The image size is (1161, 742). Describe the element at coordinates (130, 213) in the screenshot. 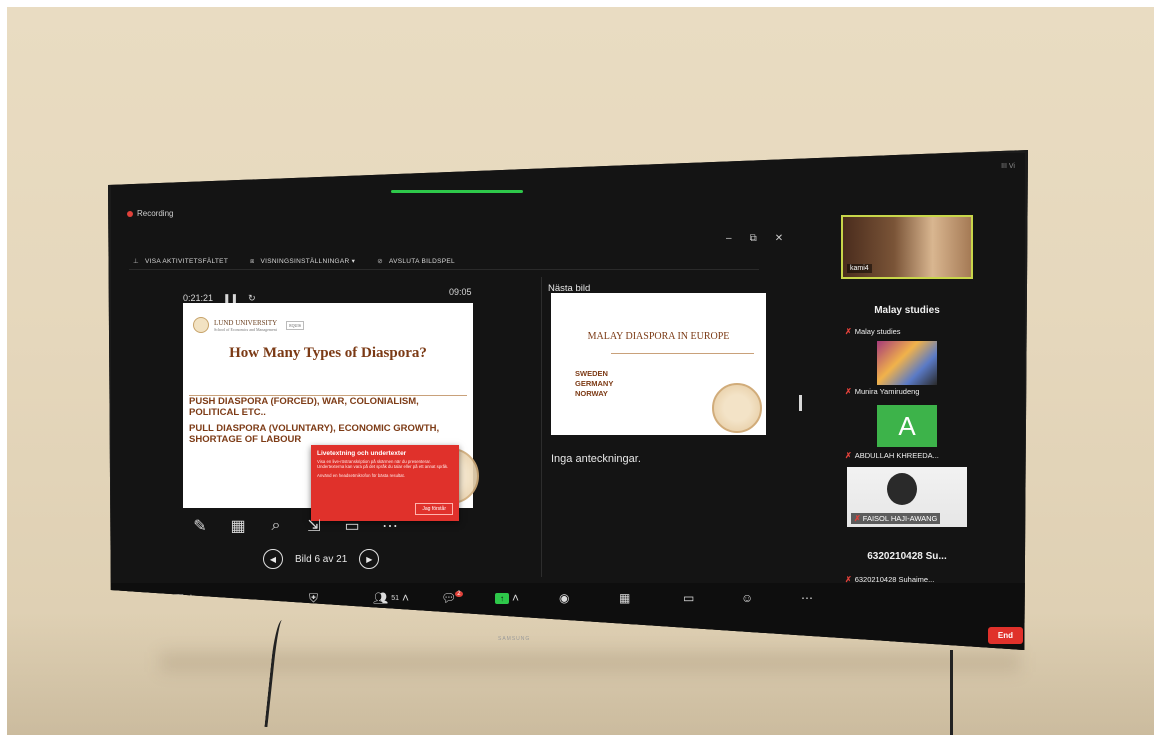

I see `recording-dot-icon` at that location.